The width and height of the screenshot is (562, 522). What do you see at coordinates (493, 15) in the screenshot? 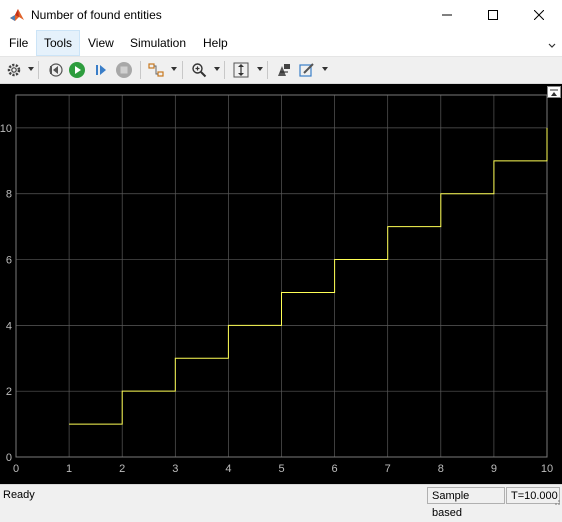
I see `maximize-button` at bounding box center [493, 15].